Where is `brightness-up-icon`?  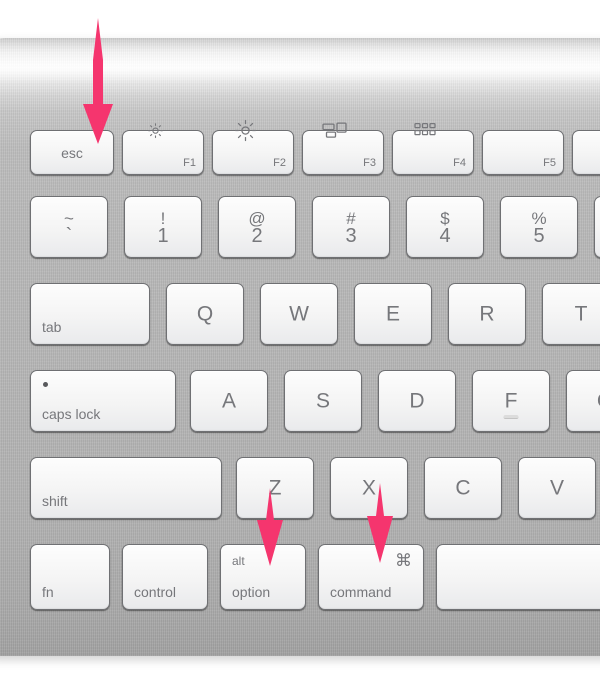
brightness-up-icon is located at coordinates (253, 130).